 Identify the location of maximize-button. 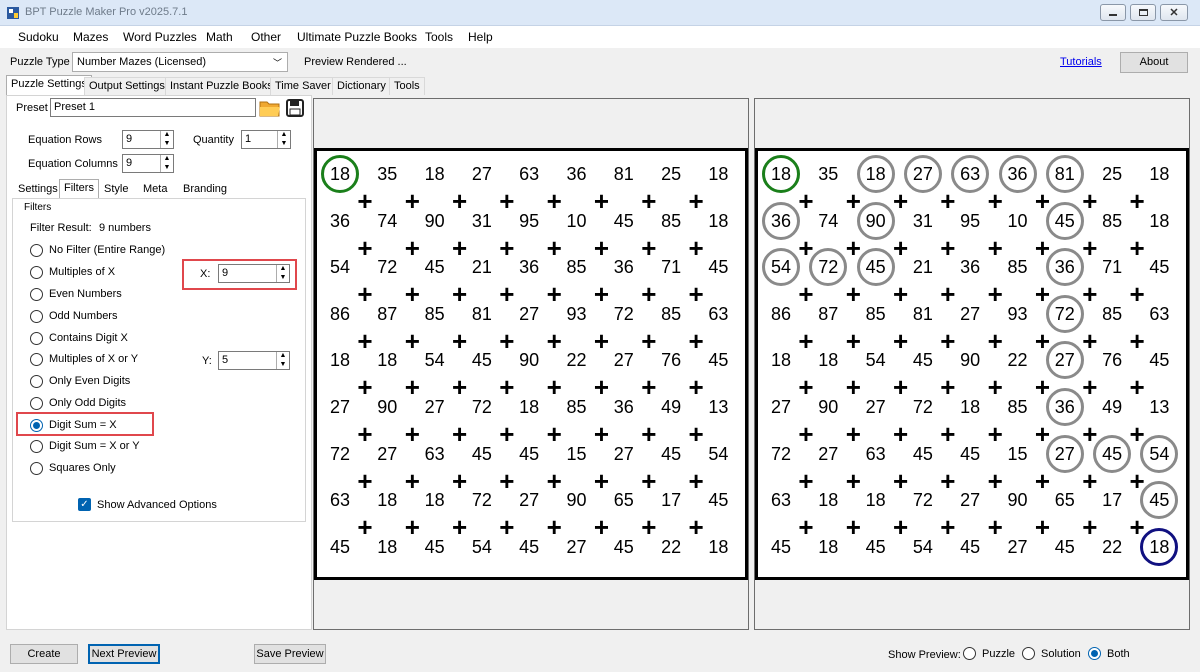
(1143, 12).